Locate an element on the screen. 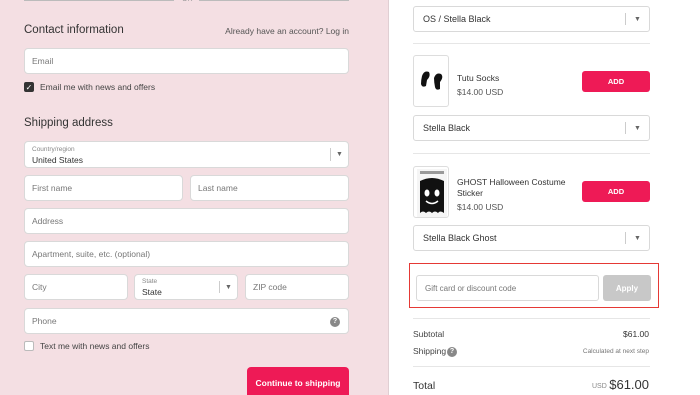 This screenshot has width=700, height=395. product-name: Tutu Socks is located at coordinates (478, 78).